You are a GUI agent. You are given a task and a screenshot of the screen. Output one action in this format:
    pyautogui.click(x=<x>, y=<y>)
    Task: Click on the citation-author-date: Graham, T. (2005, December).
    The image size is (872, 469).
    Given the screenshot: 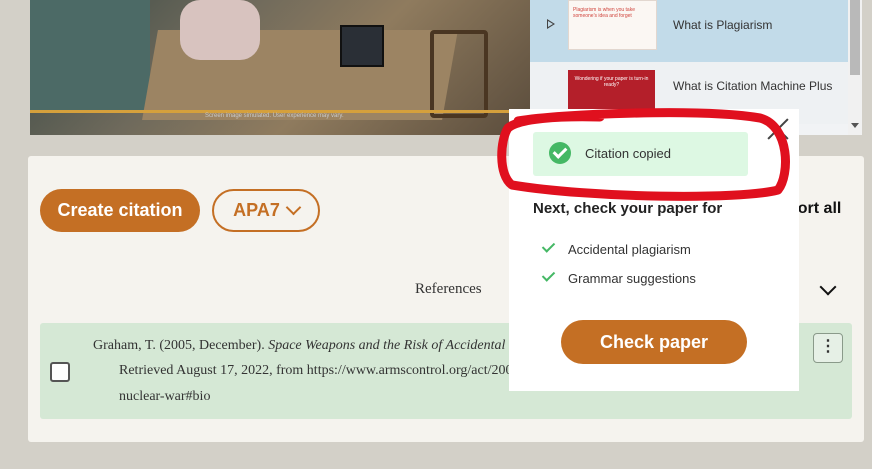 What is the action you would take?
    pyautogui.click(x=181, y=345)
    